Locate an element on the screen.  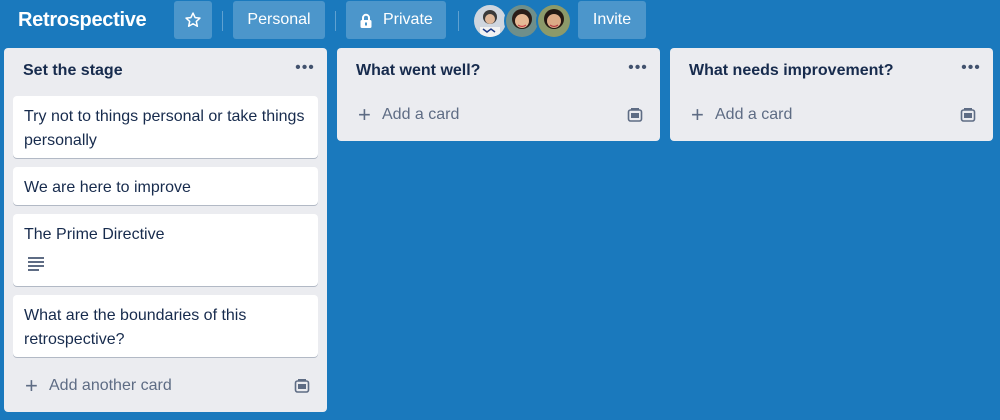
card: We are here to improve is located at coordinates (165, 186).